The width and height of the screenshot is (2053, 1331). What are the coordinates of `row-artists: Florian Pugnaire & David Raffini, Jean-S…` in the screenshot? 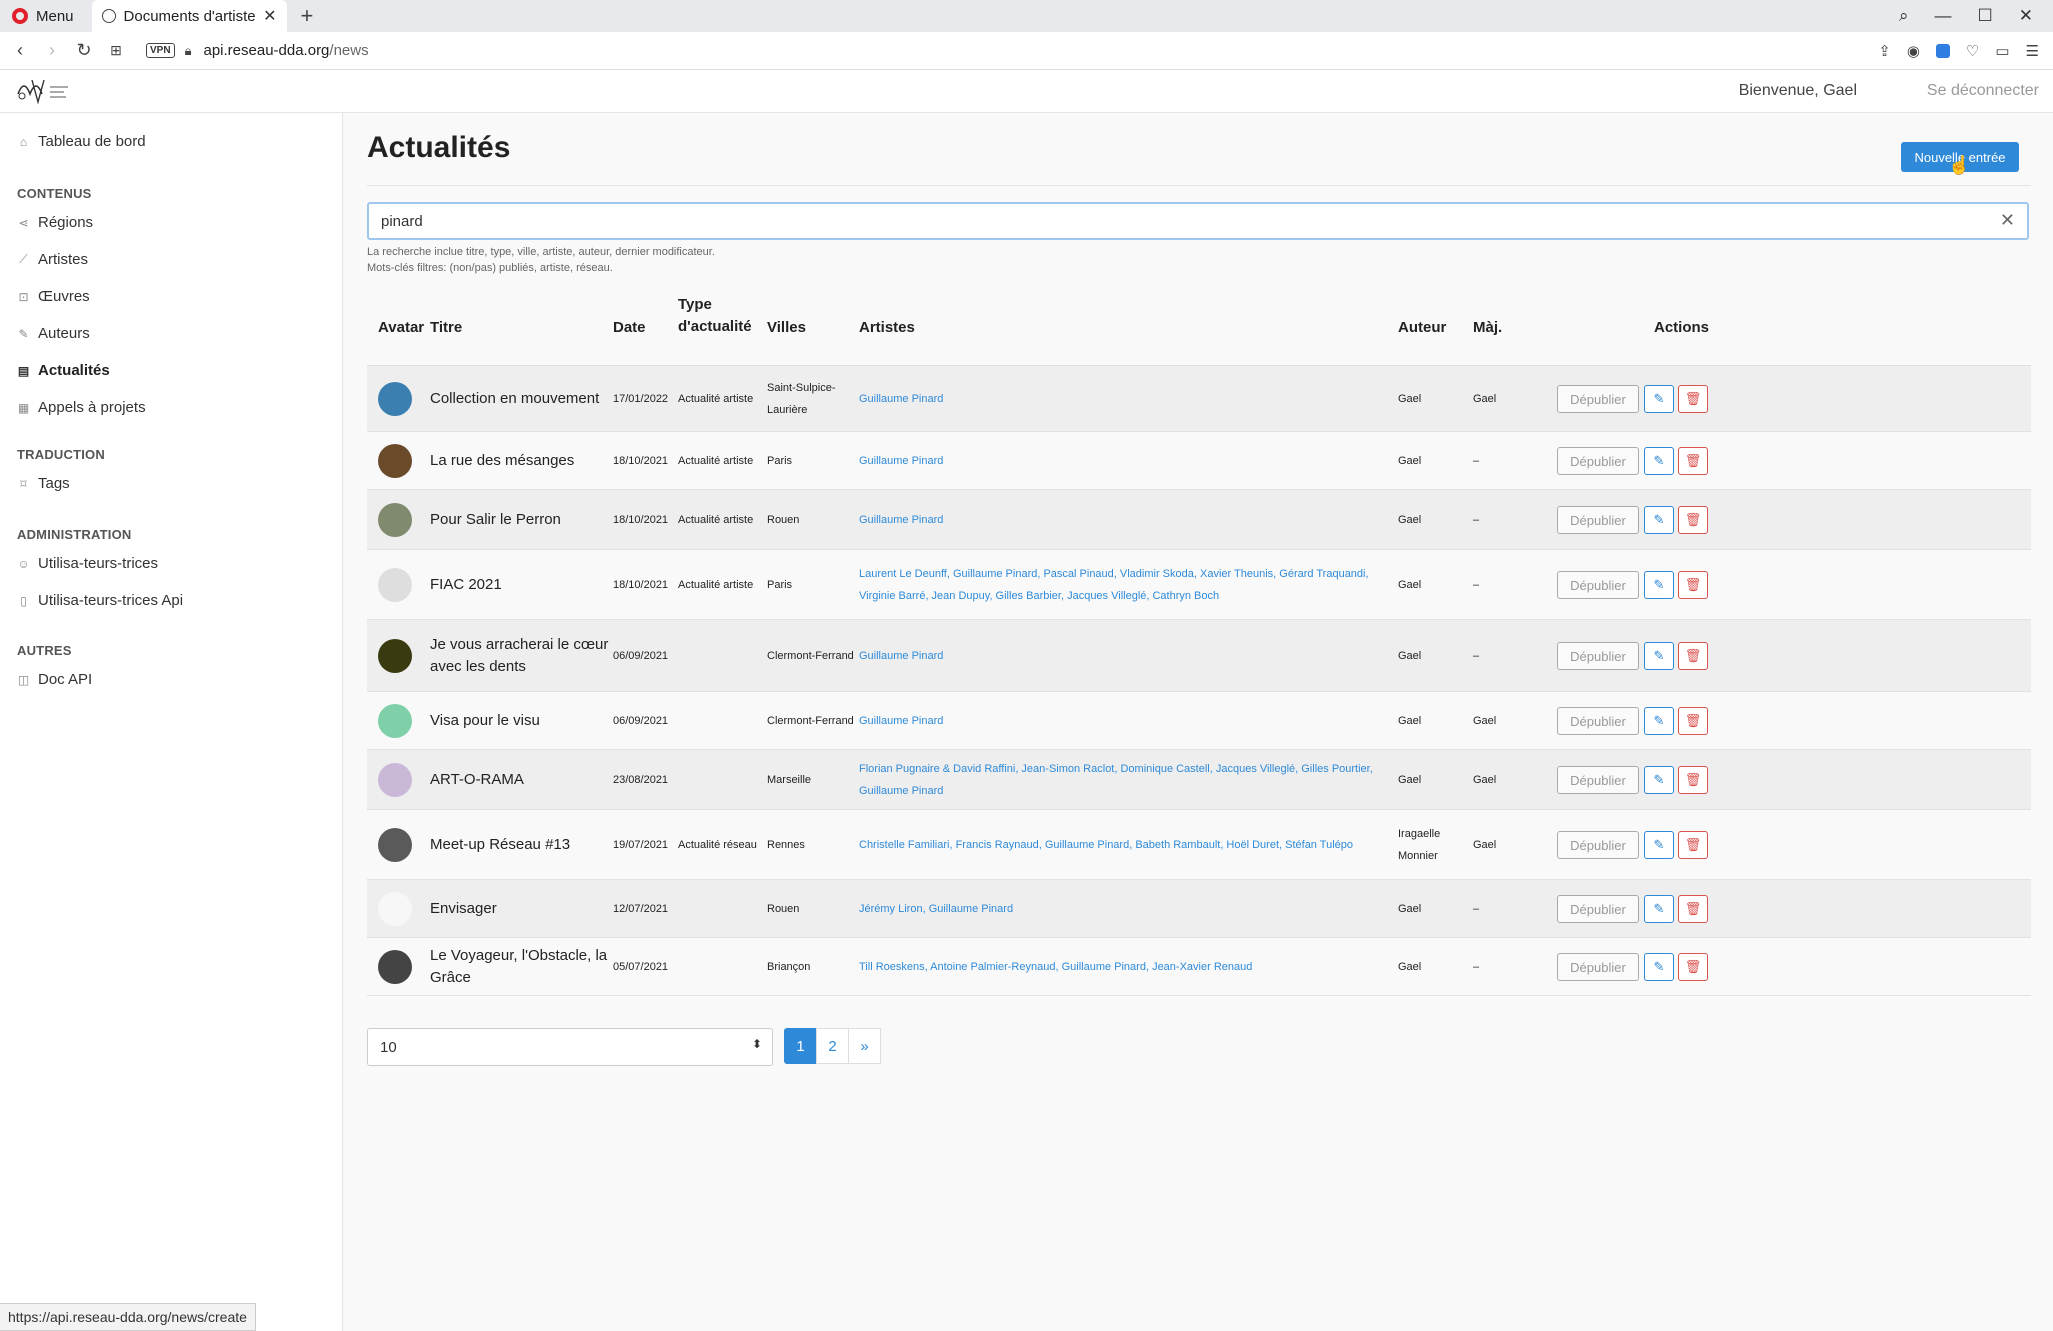 It's located at (1126, 780).